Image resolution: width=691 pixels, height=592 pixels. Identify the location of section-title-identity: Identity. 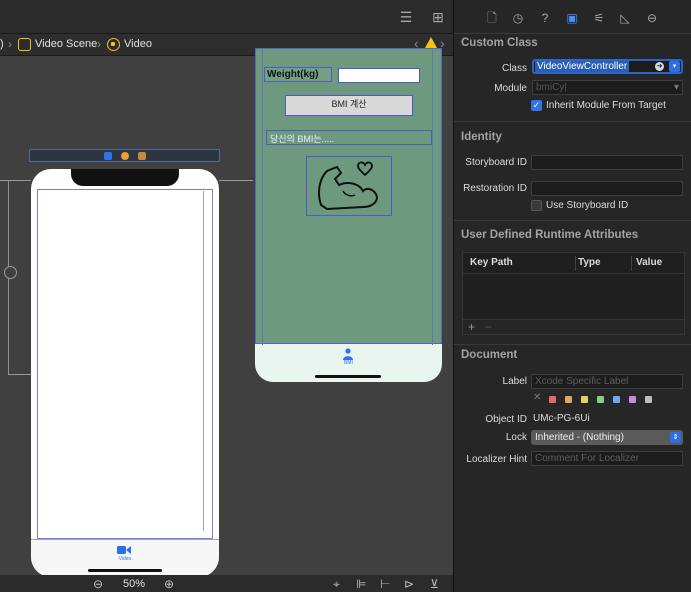
(481, 137).